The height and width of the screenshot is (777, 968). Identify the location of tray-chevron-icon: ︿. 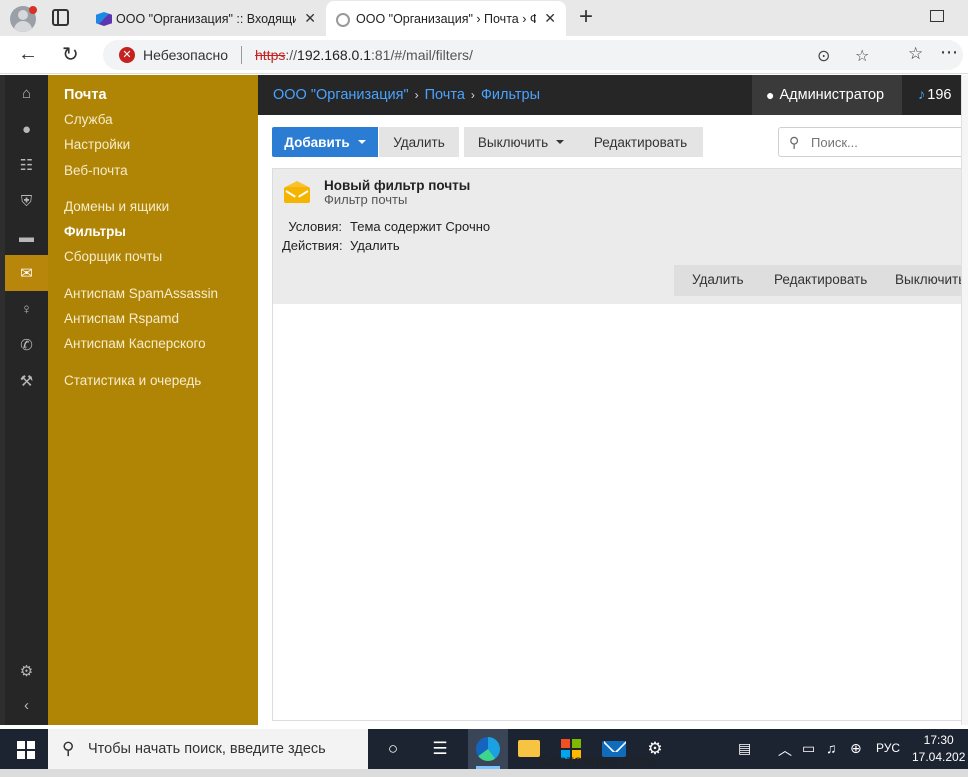
(785, 750).